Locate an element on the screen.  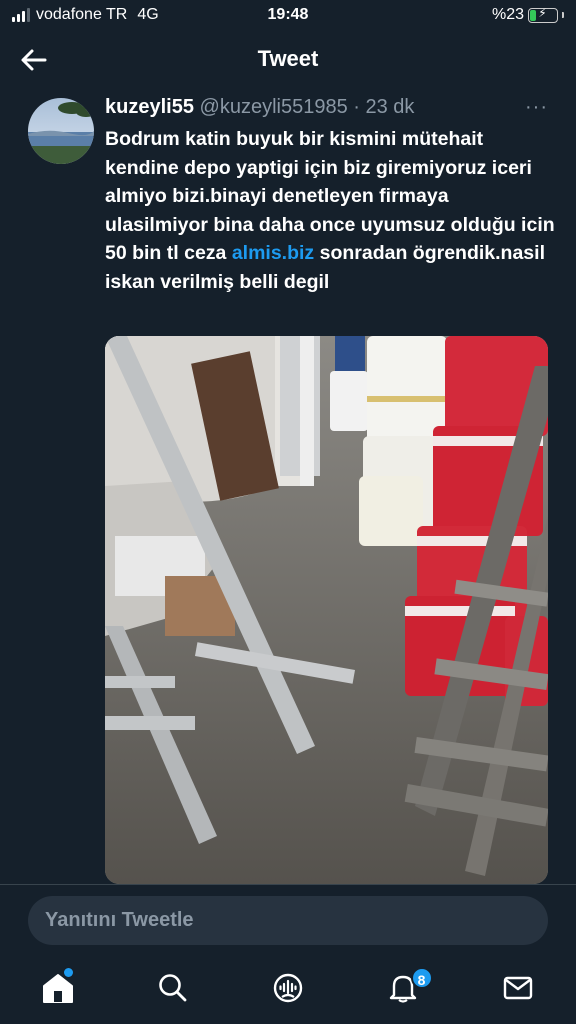
envelope-icon is located at coordinates (518, 988).